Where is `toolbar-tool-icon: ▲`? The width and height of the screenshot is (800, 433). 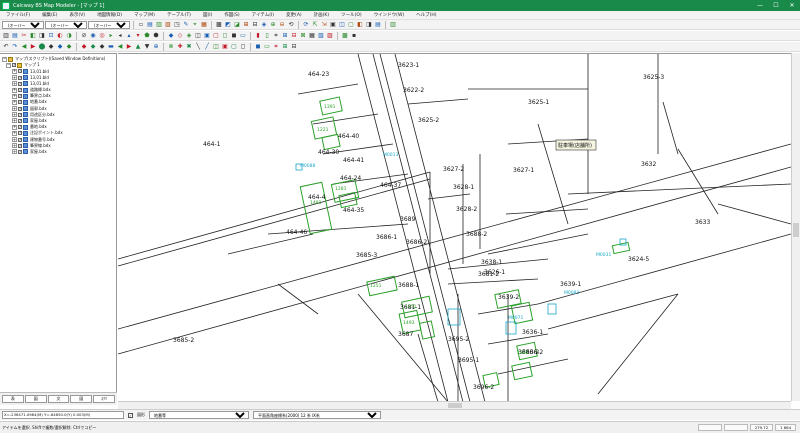
toolbar-tool-icon: ▲ is located at coordinates (138, 47).